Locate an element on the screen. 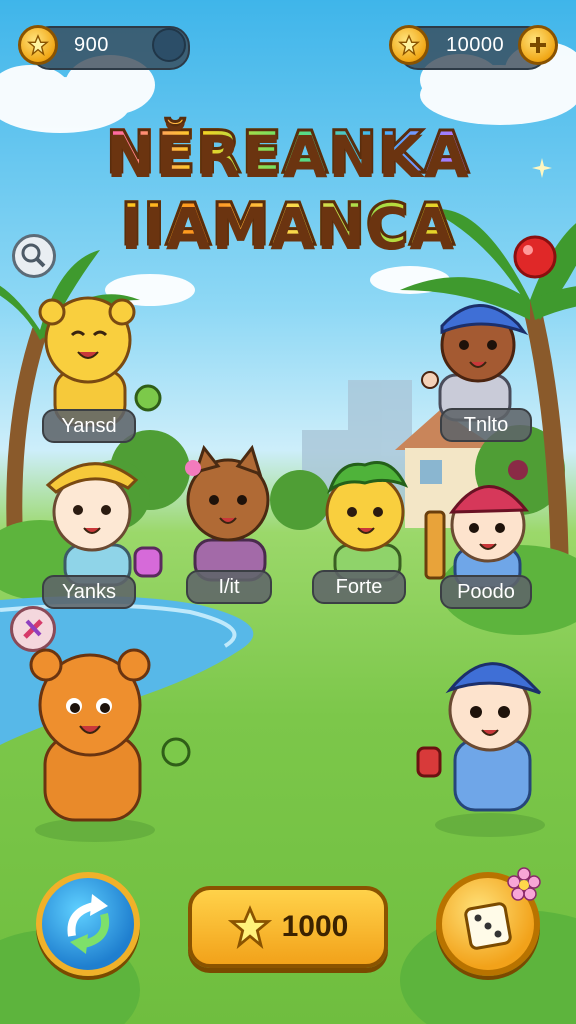  character-label: Tnlto is located at coordinates (486, 425).